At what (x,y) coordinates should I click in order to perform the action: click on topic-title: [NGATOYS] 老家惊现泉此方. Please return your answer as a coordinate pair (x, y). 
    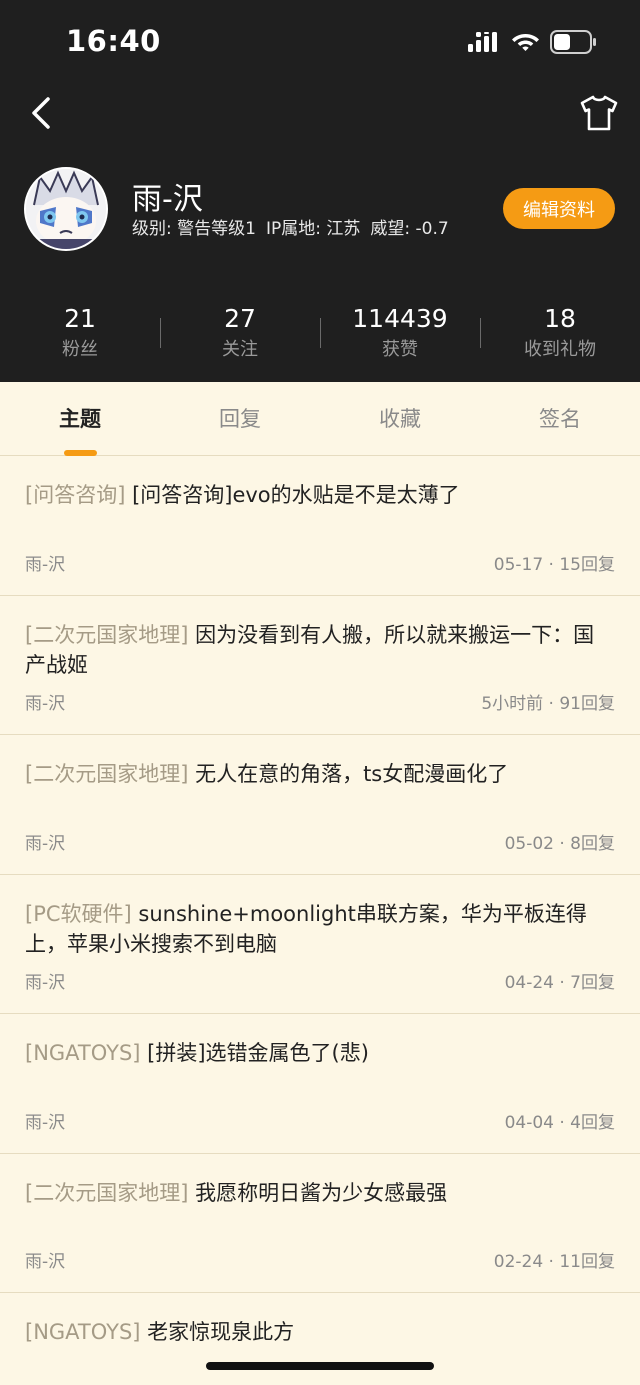
    Looking at the image, I should click on (320, 1332).